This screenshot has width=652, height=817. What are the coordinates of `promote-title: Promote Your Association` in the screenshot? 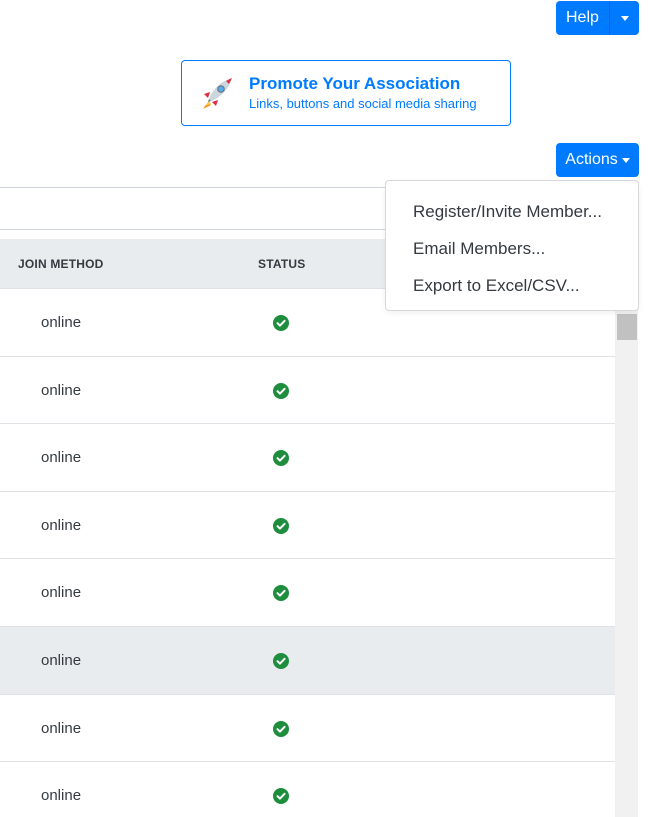 It's located at (355, 83).